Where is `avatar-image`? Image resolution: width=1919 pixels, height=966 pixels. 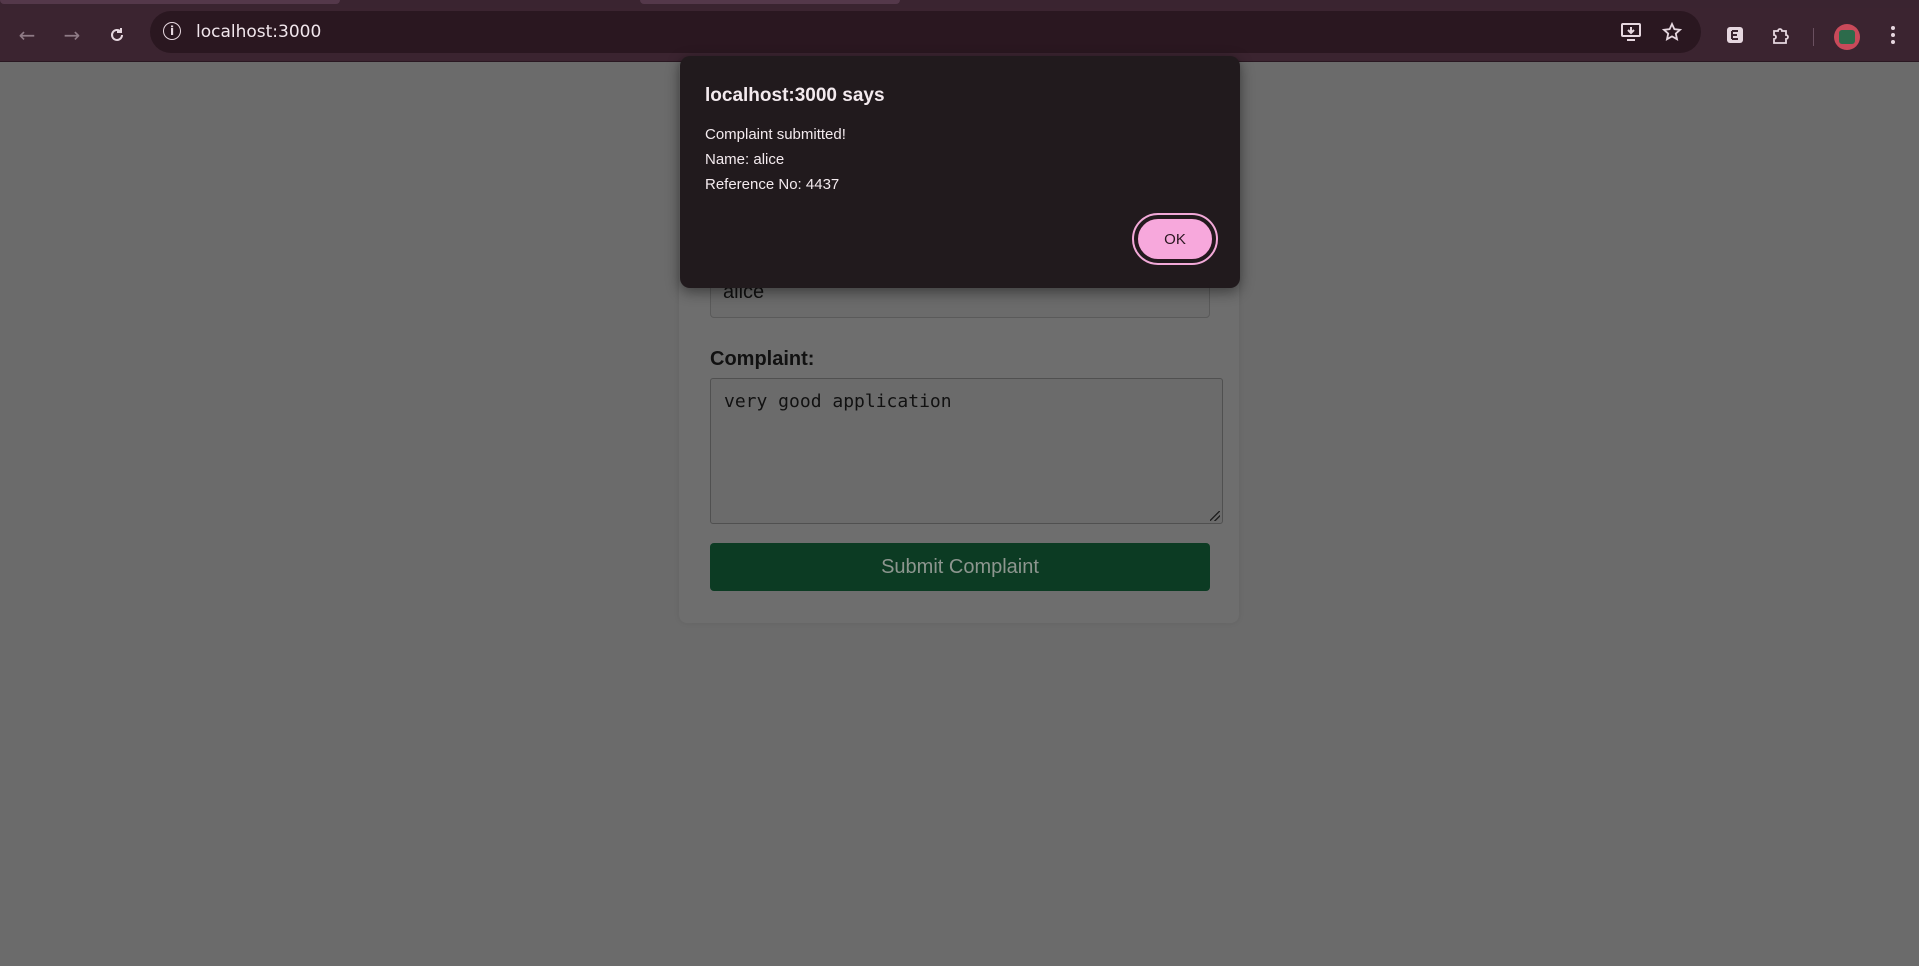
avatar-image is located at coordinates (1847, 37).